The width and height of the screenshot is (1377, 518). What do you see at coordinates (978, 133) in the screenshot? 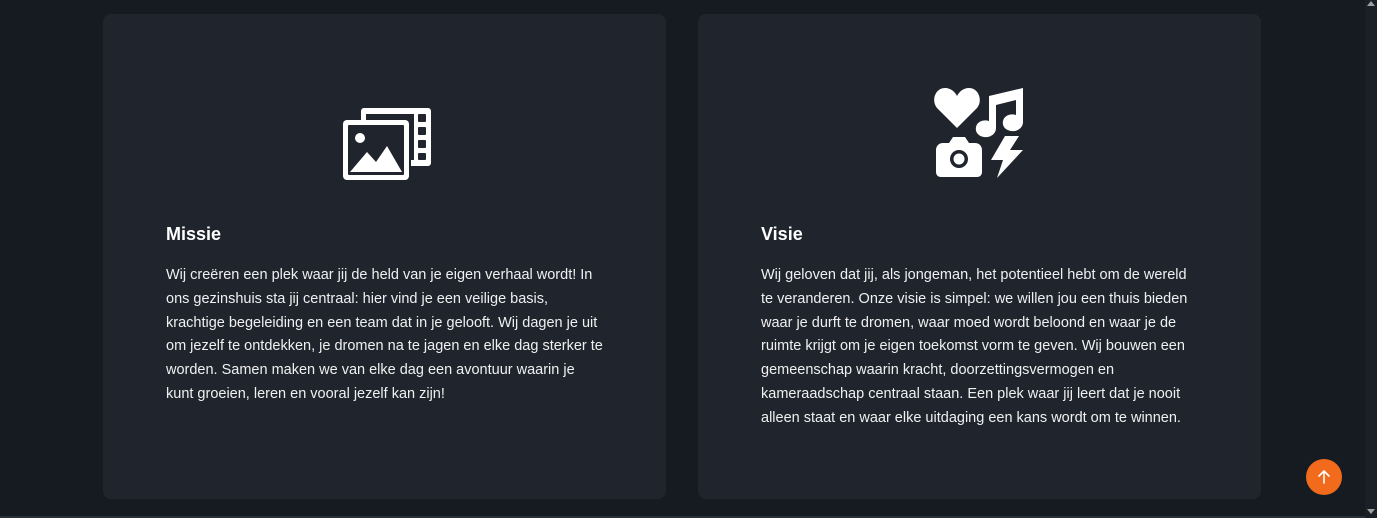
I see `icons-heart-music-camera-bolt-icon` at bounding box center [978, 133].